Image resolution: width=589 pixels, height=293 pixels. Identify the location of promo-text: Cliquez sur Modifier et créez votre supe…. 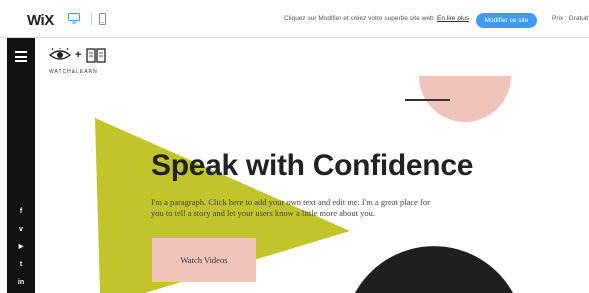
(359, 18).